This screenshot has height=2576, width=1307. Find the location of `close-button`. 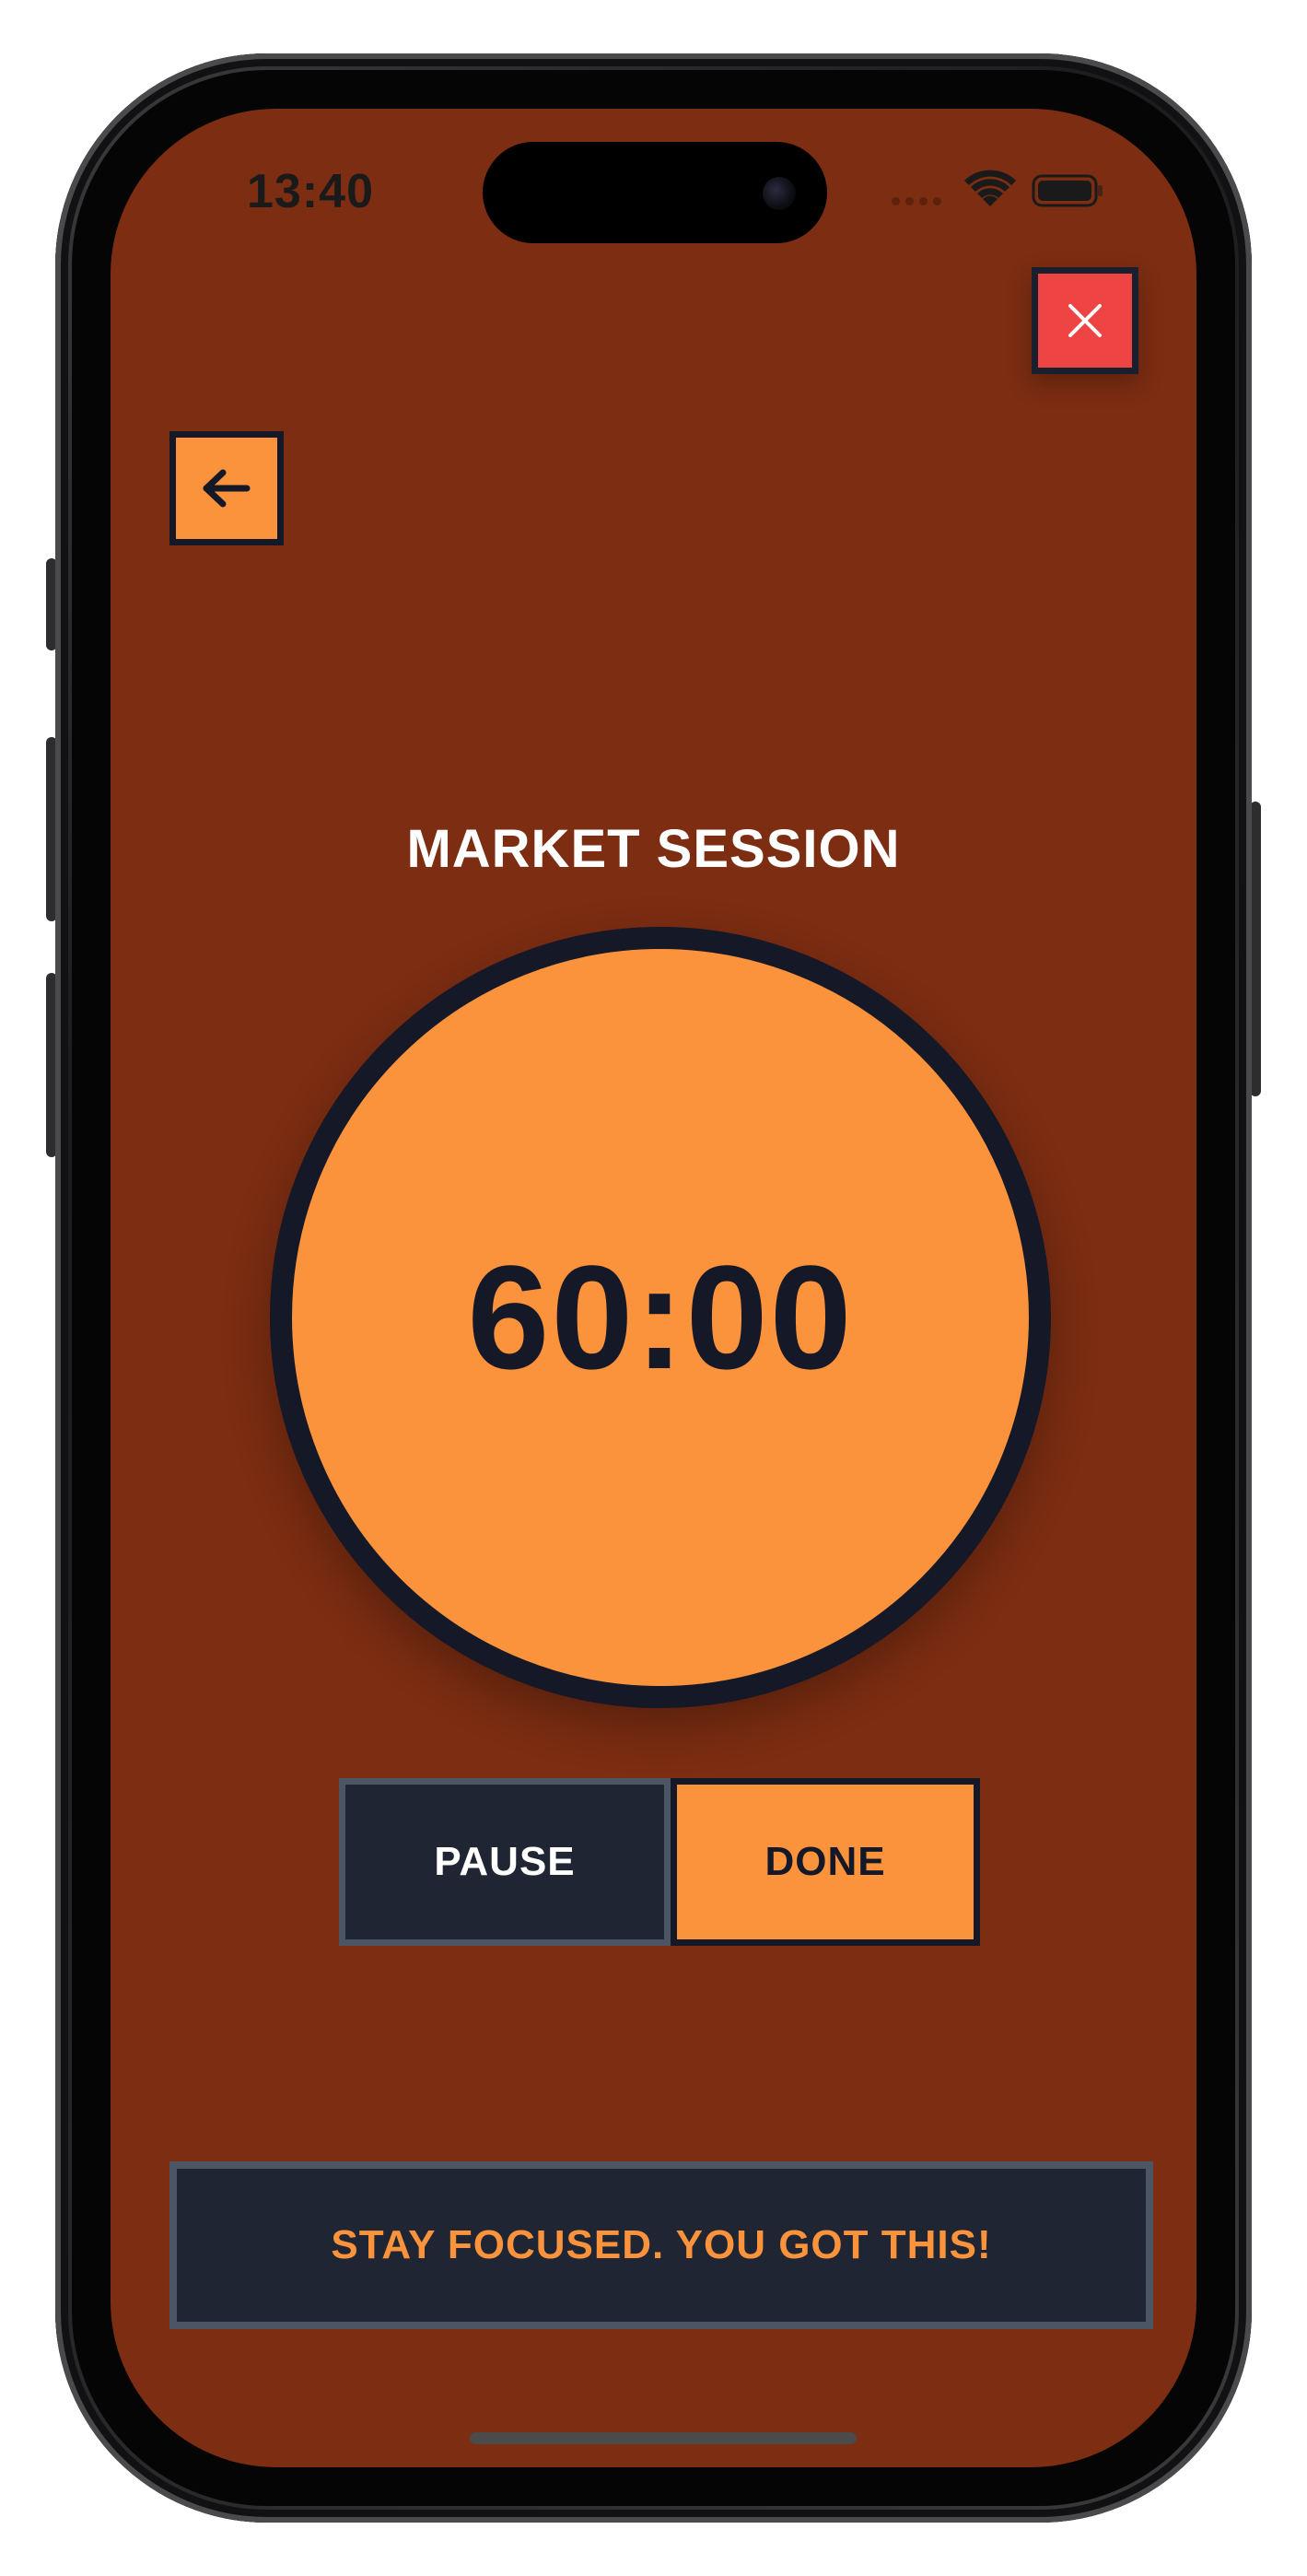

close-button is located at coordinates (1085, 320).